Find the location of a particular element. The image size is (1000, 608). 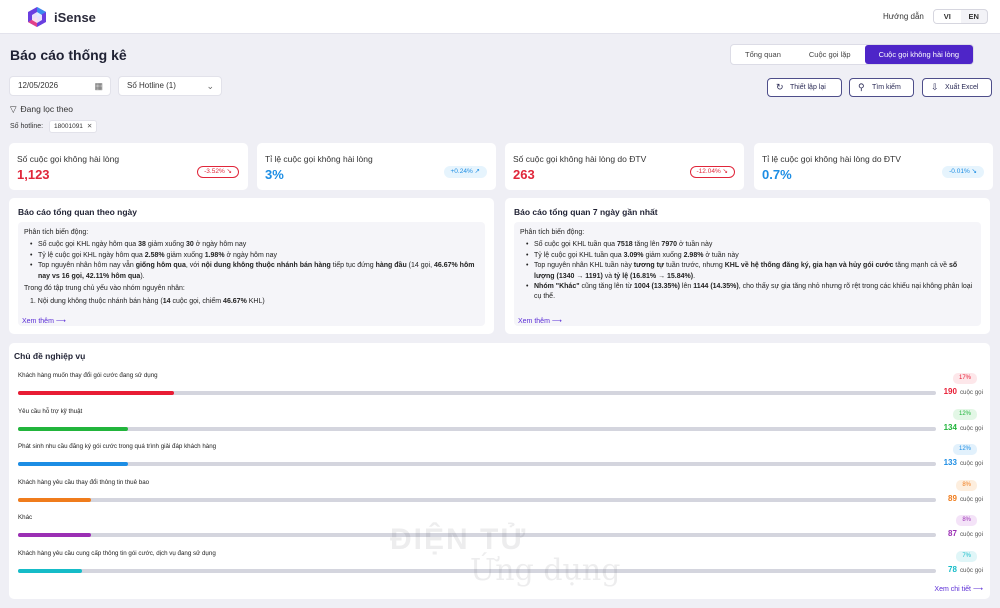

kpi-value: 3% is located at coordinates (274, 174).